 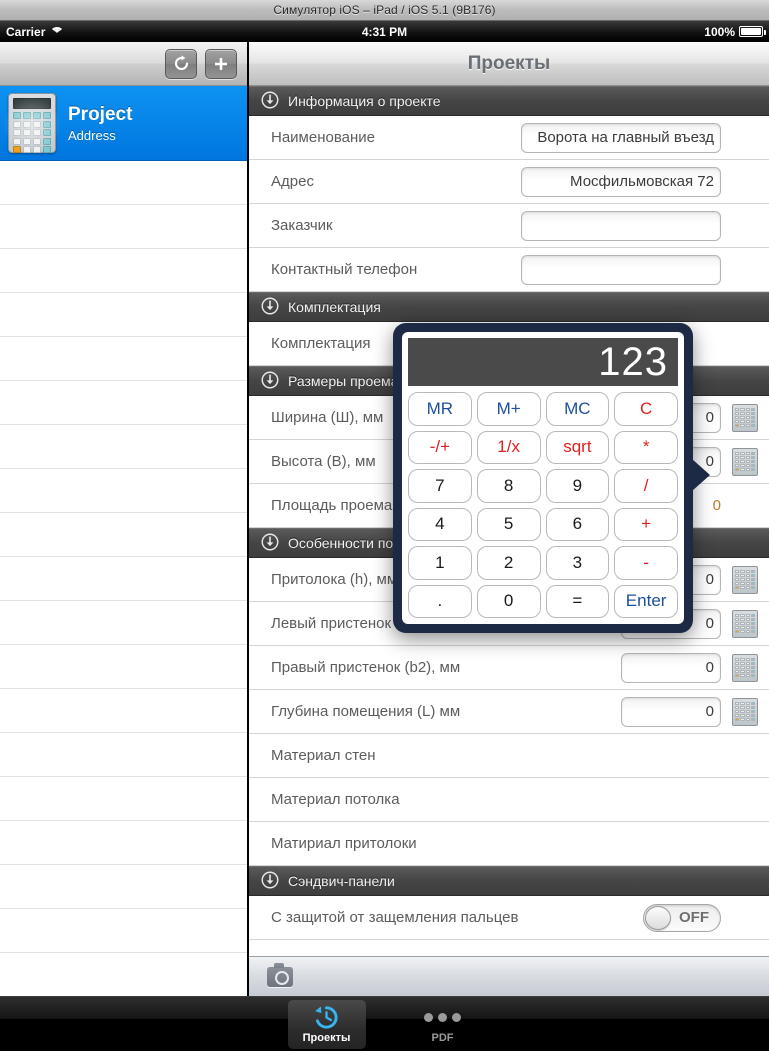 What do you see at coordinates (509, 226) in the screenshot?
I see `table-row: Заказчик` at bounding box center [509, 226].